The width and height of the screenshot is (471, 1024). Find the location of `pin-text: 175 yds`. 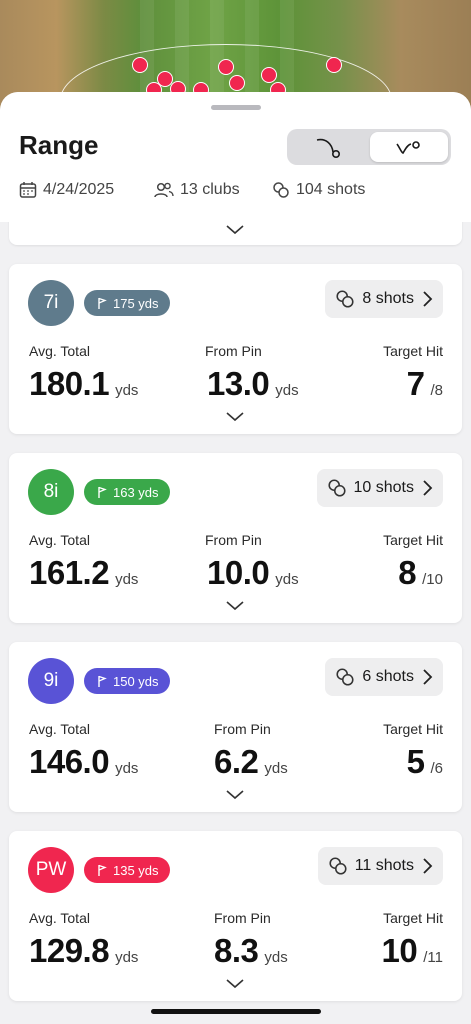

pin-text: 175 yds is located at coordinates (136, 303).